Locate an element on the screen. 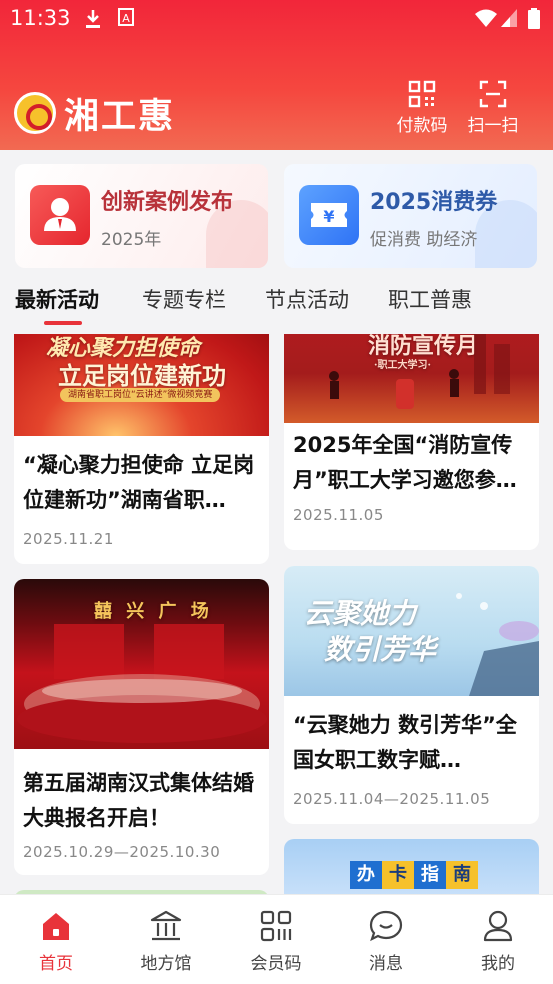  card-date: 2025.11.05 is located at coordinates (338, 515).